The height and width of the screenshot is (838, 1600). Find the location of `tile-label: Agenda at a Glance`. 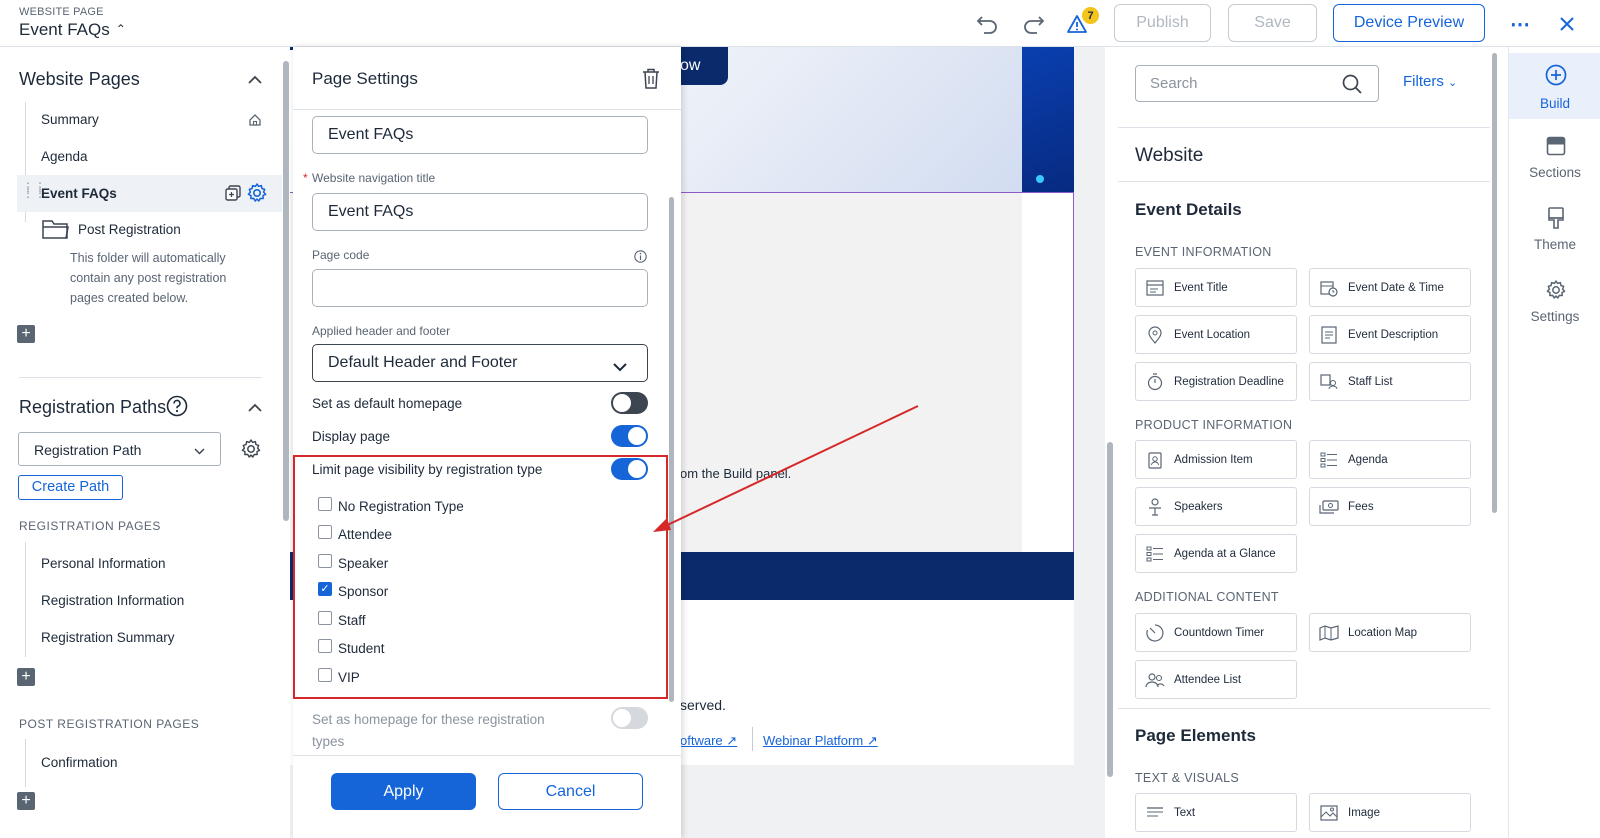

tile-label: Agenda at a Glance is located at coordinates (1225, 553).